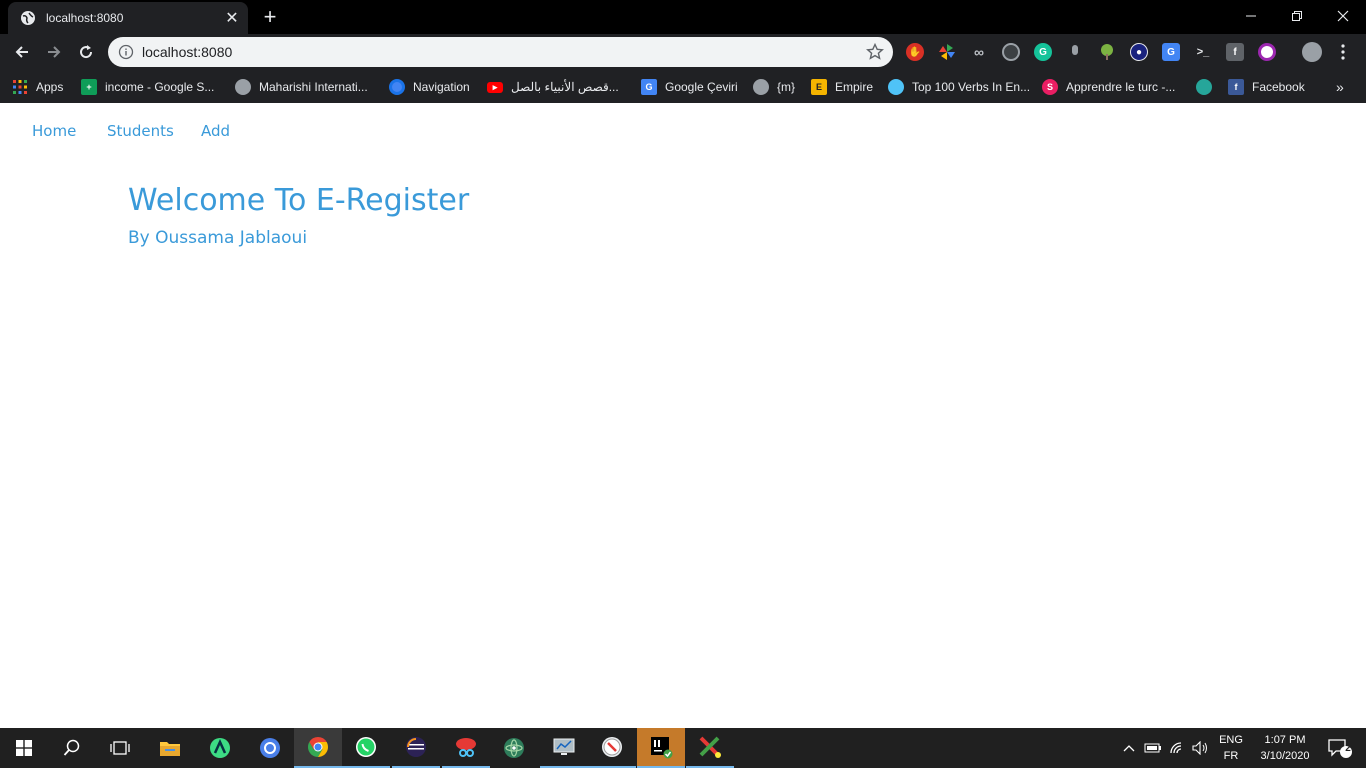  Describe the element at coordinates (915, 52) in the screenshot. I see `adblock-extension-icon: ✋` at that location.